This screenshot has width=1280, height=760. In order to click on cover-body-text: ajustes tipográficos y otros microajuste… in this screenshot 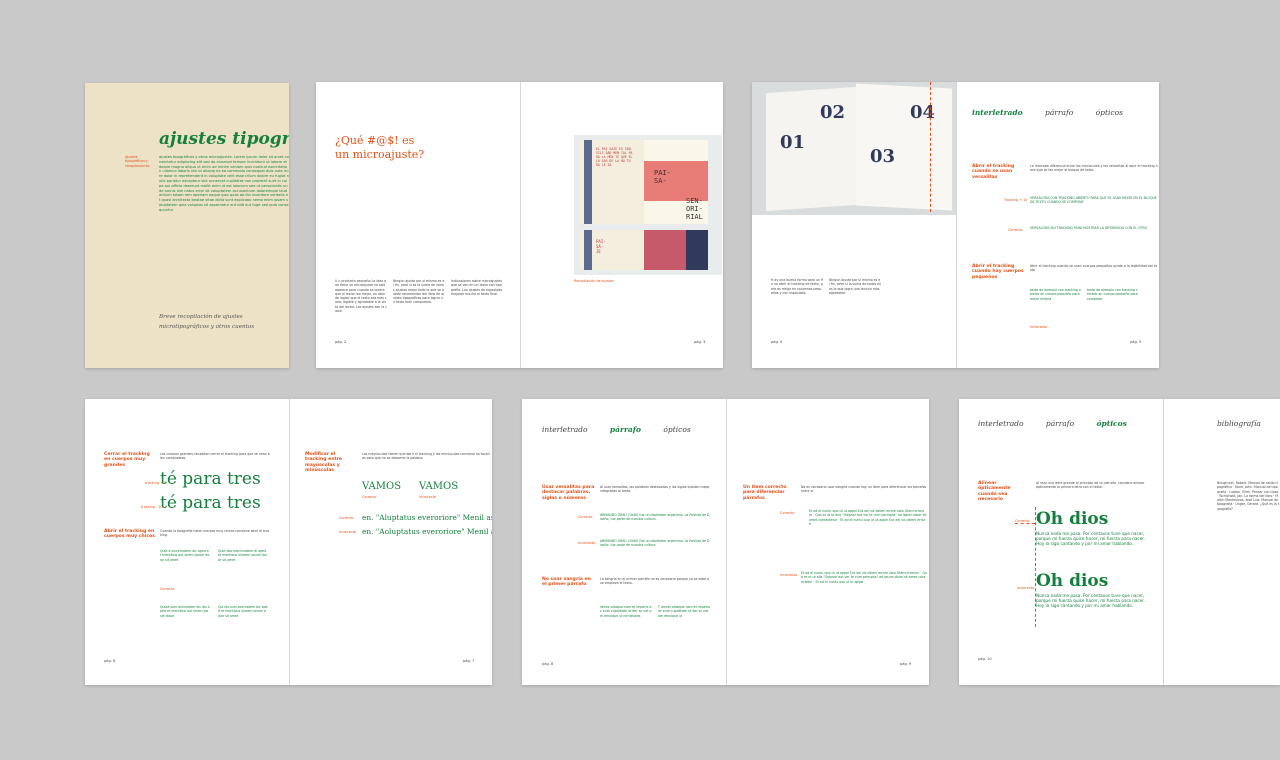, I will do `click(224, 183)`.